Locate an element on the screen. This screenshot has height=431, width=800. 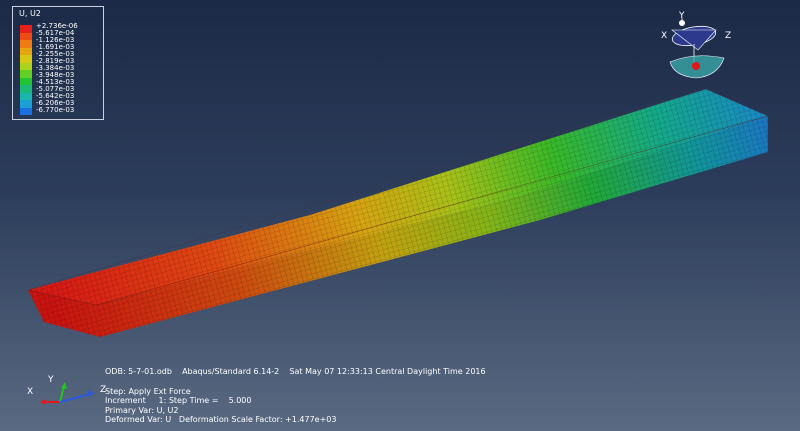
primary-var-info: Primary Var: U, U2 is located at coordinates (142, 410).